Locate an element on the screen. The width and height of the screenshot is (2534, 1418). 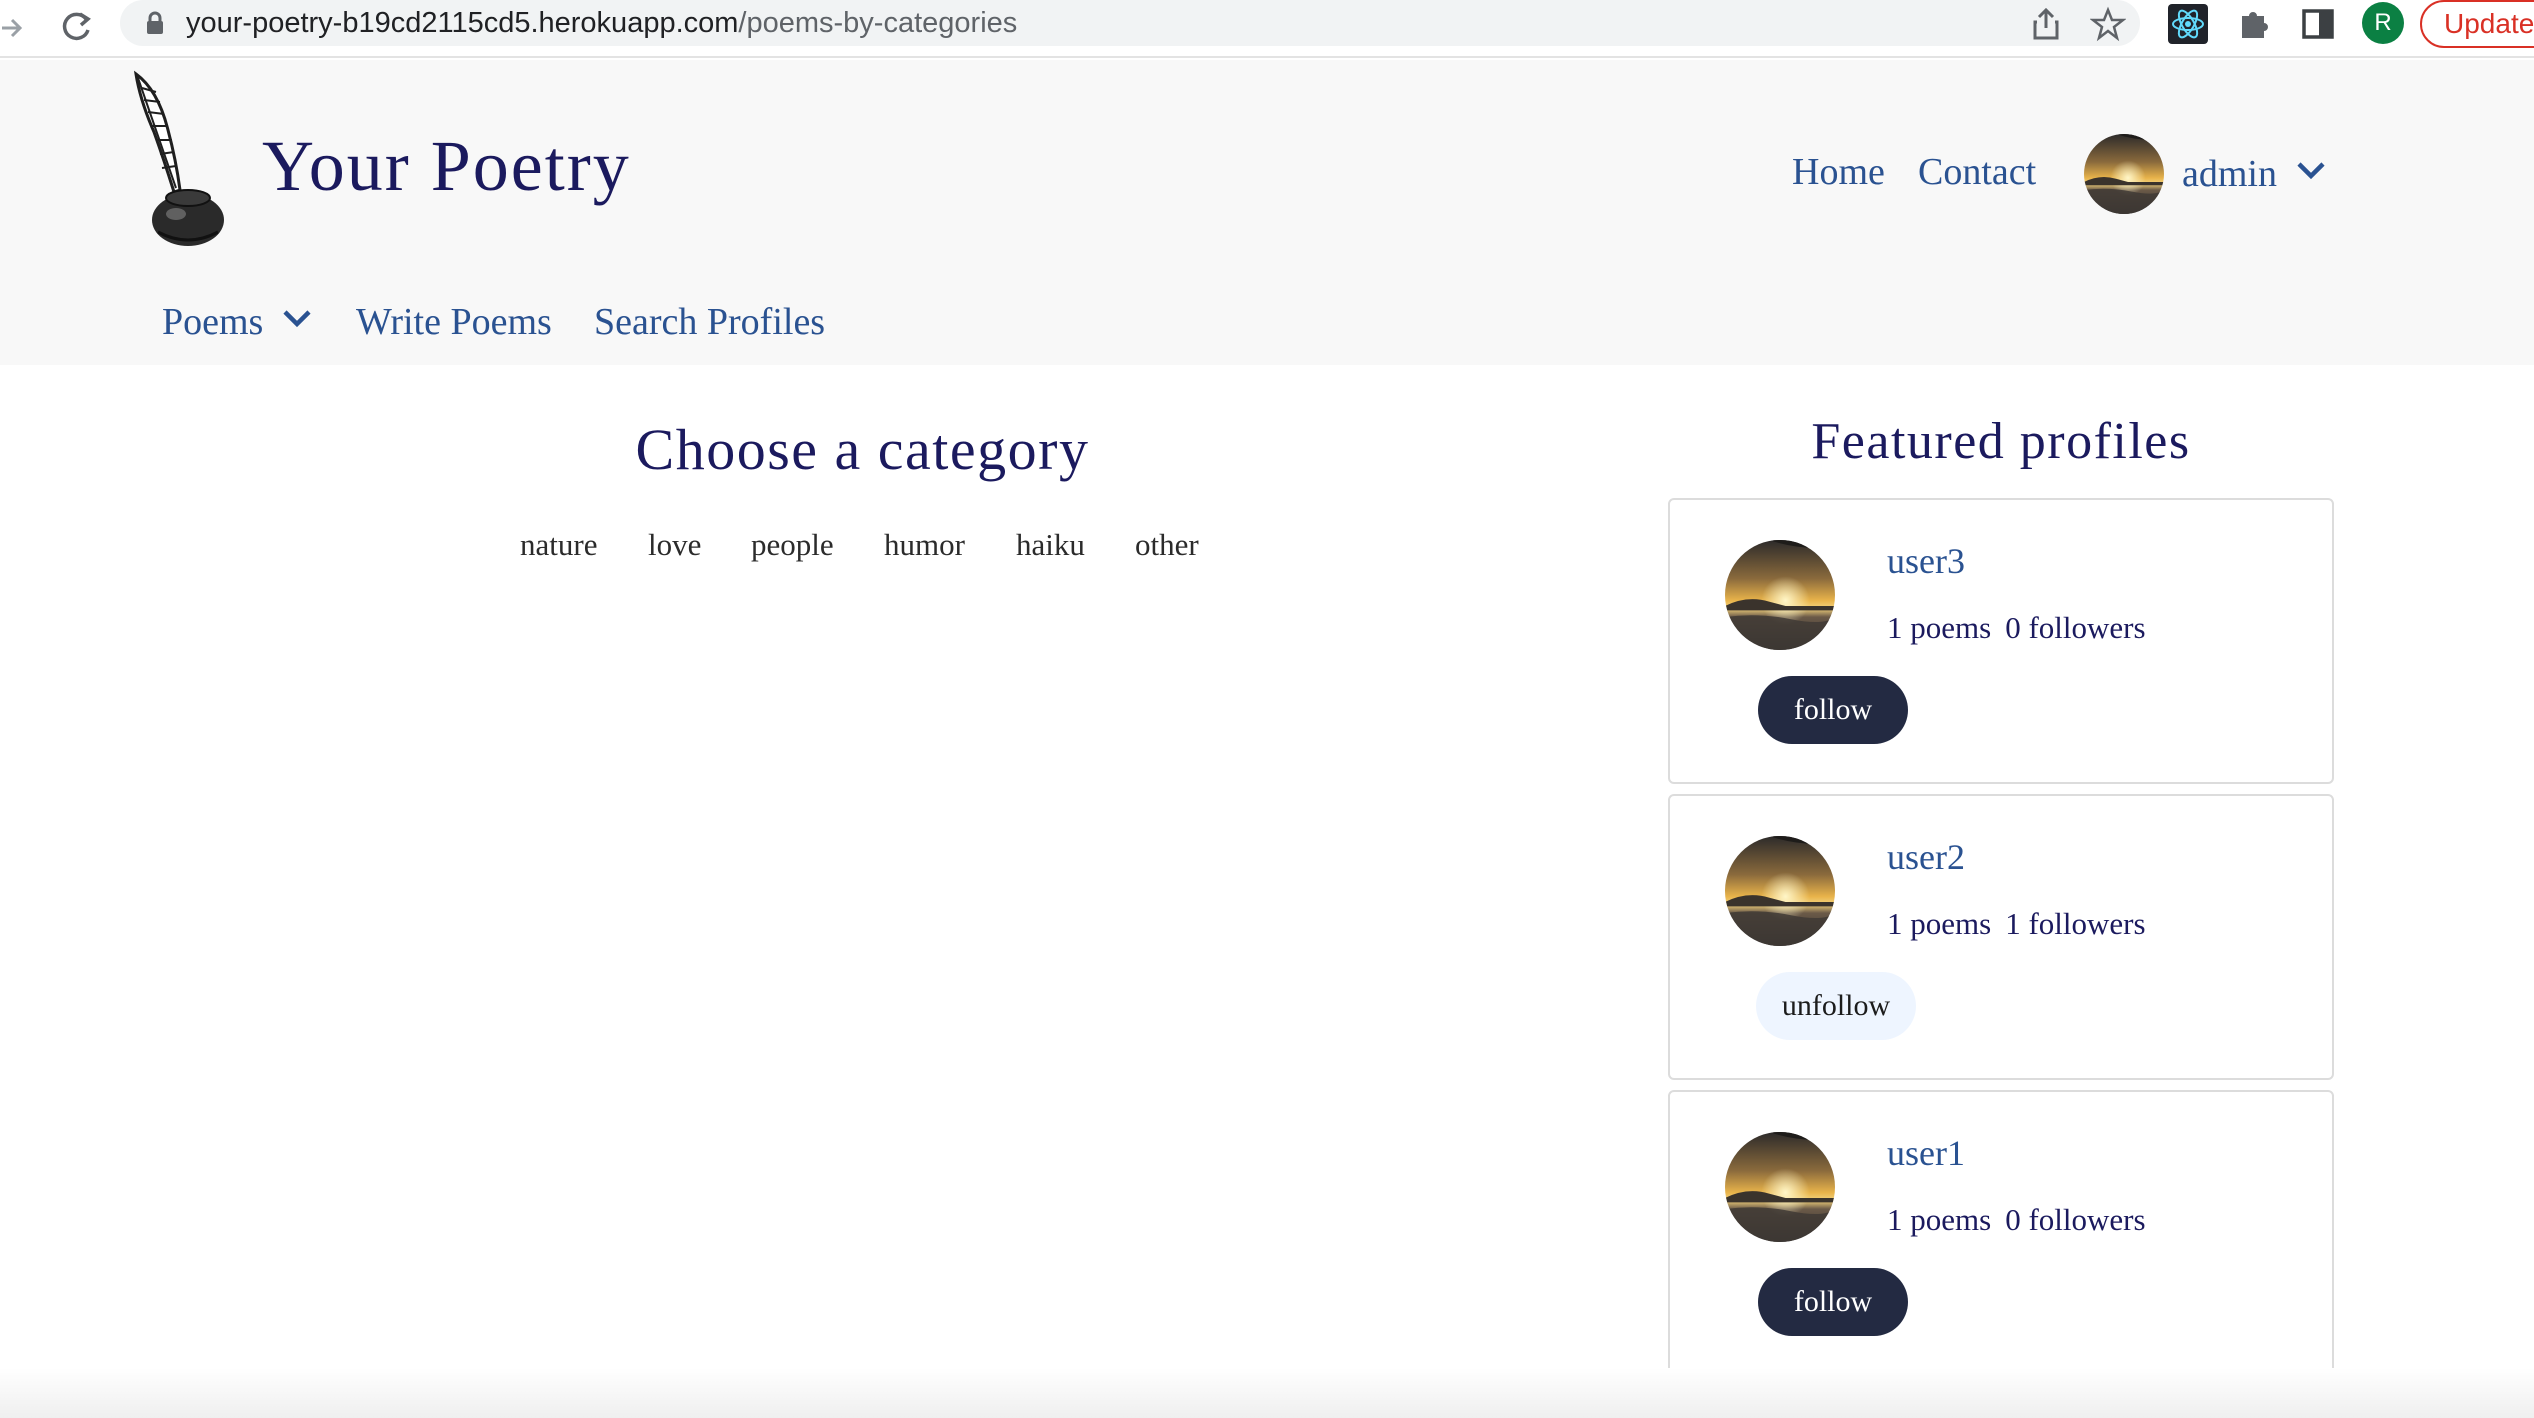
user-avatar is located at coordinates (2124, 174).